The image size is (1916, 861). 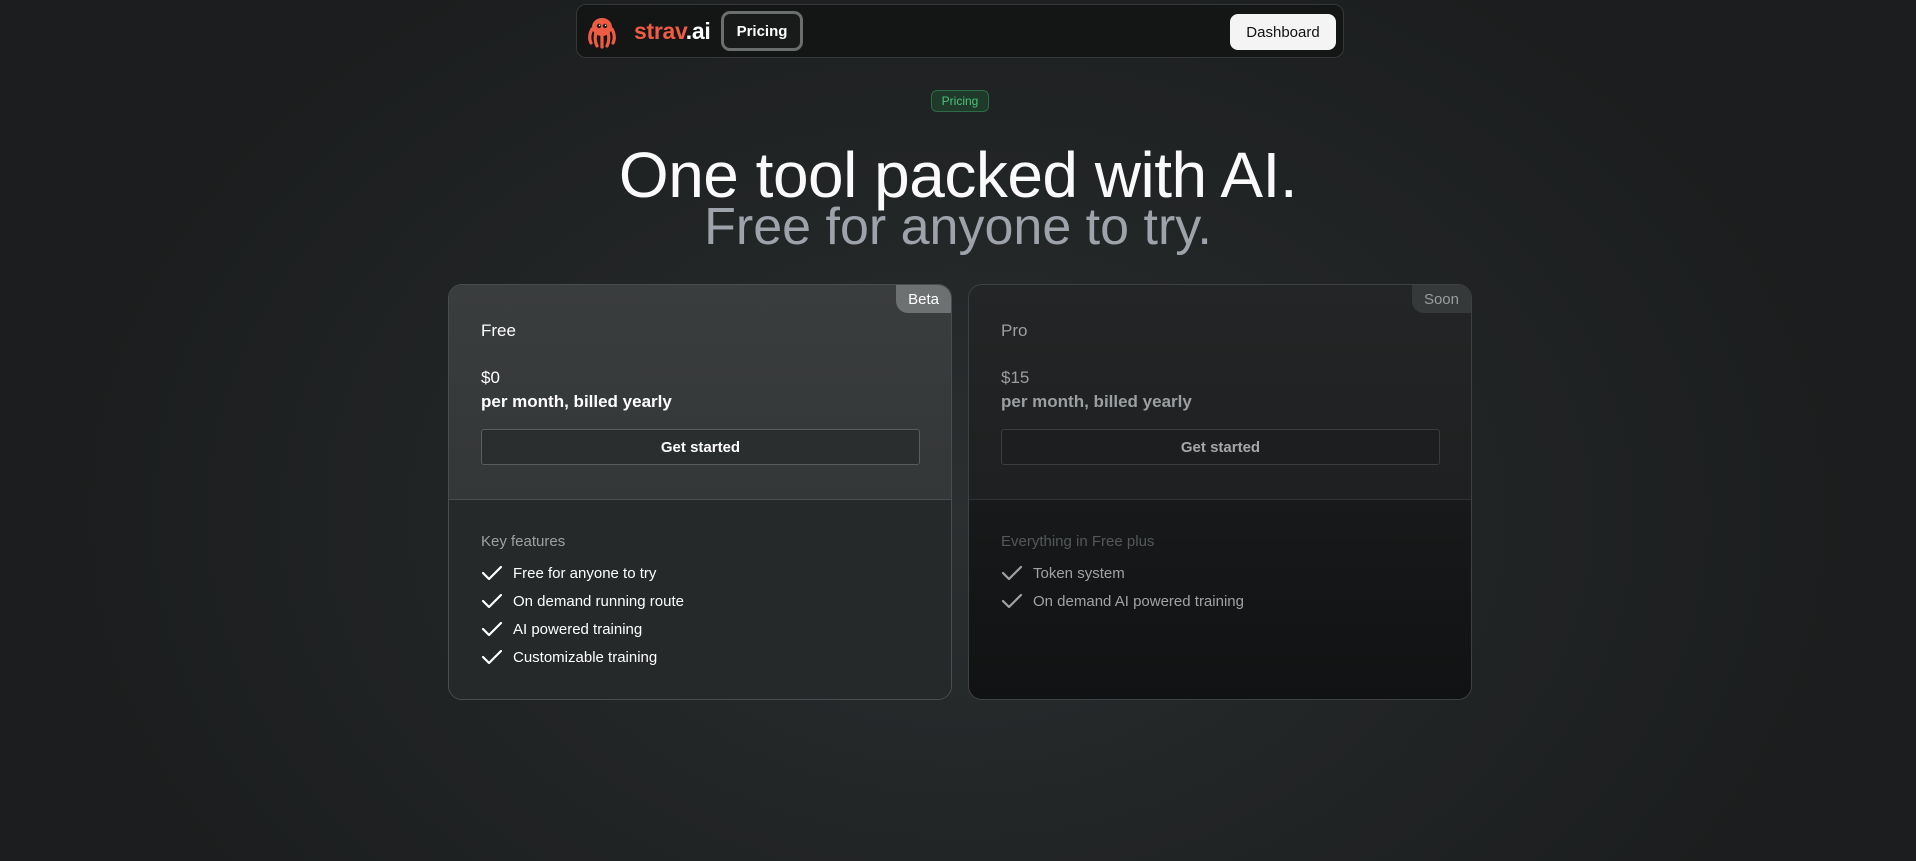 What do you see at coordinates (1138, 601) in the screenshot?
I see `feature-label: On demand AI powered training` at bounding box center [1138, 601].